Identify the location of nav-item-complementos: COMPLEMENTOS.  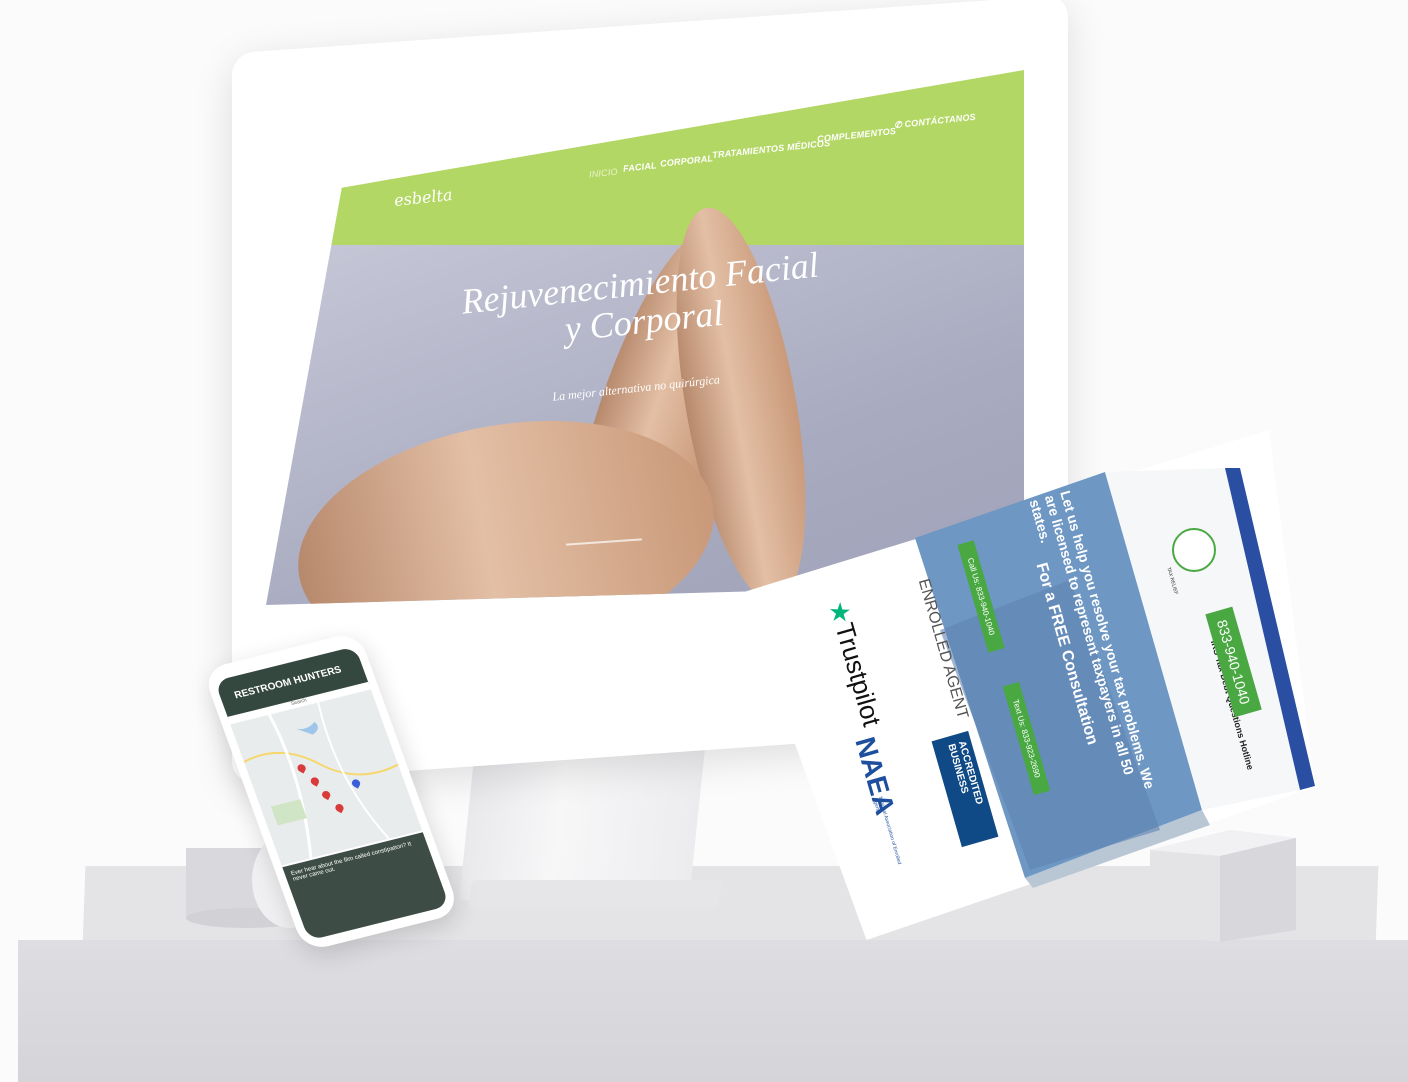
(857, 135).